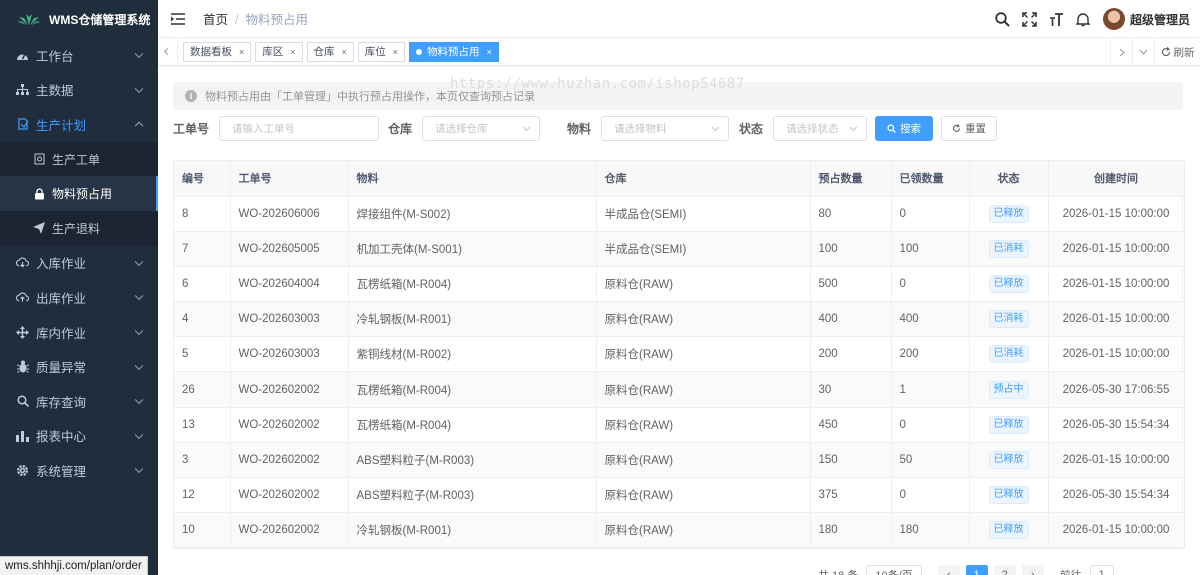  What do you see at coordinates (79, 19) in the screenshot?
I see `app-logo: WMS仓储管理系统` at bounding box center [79, 19].